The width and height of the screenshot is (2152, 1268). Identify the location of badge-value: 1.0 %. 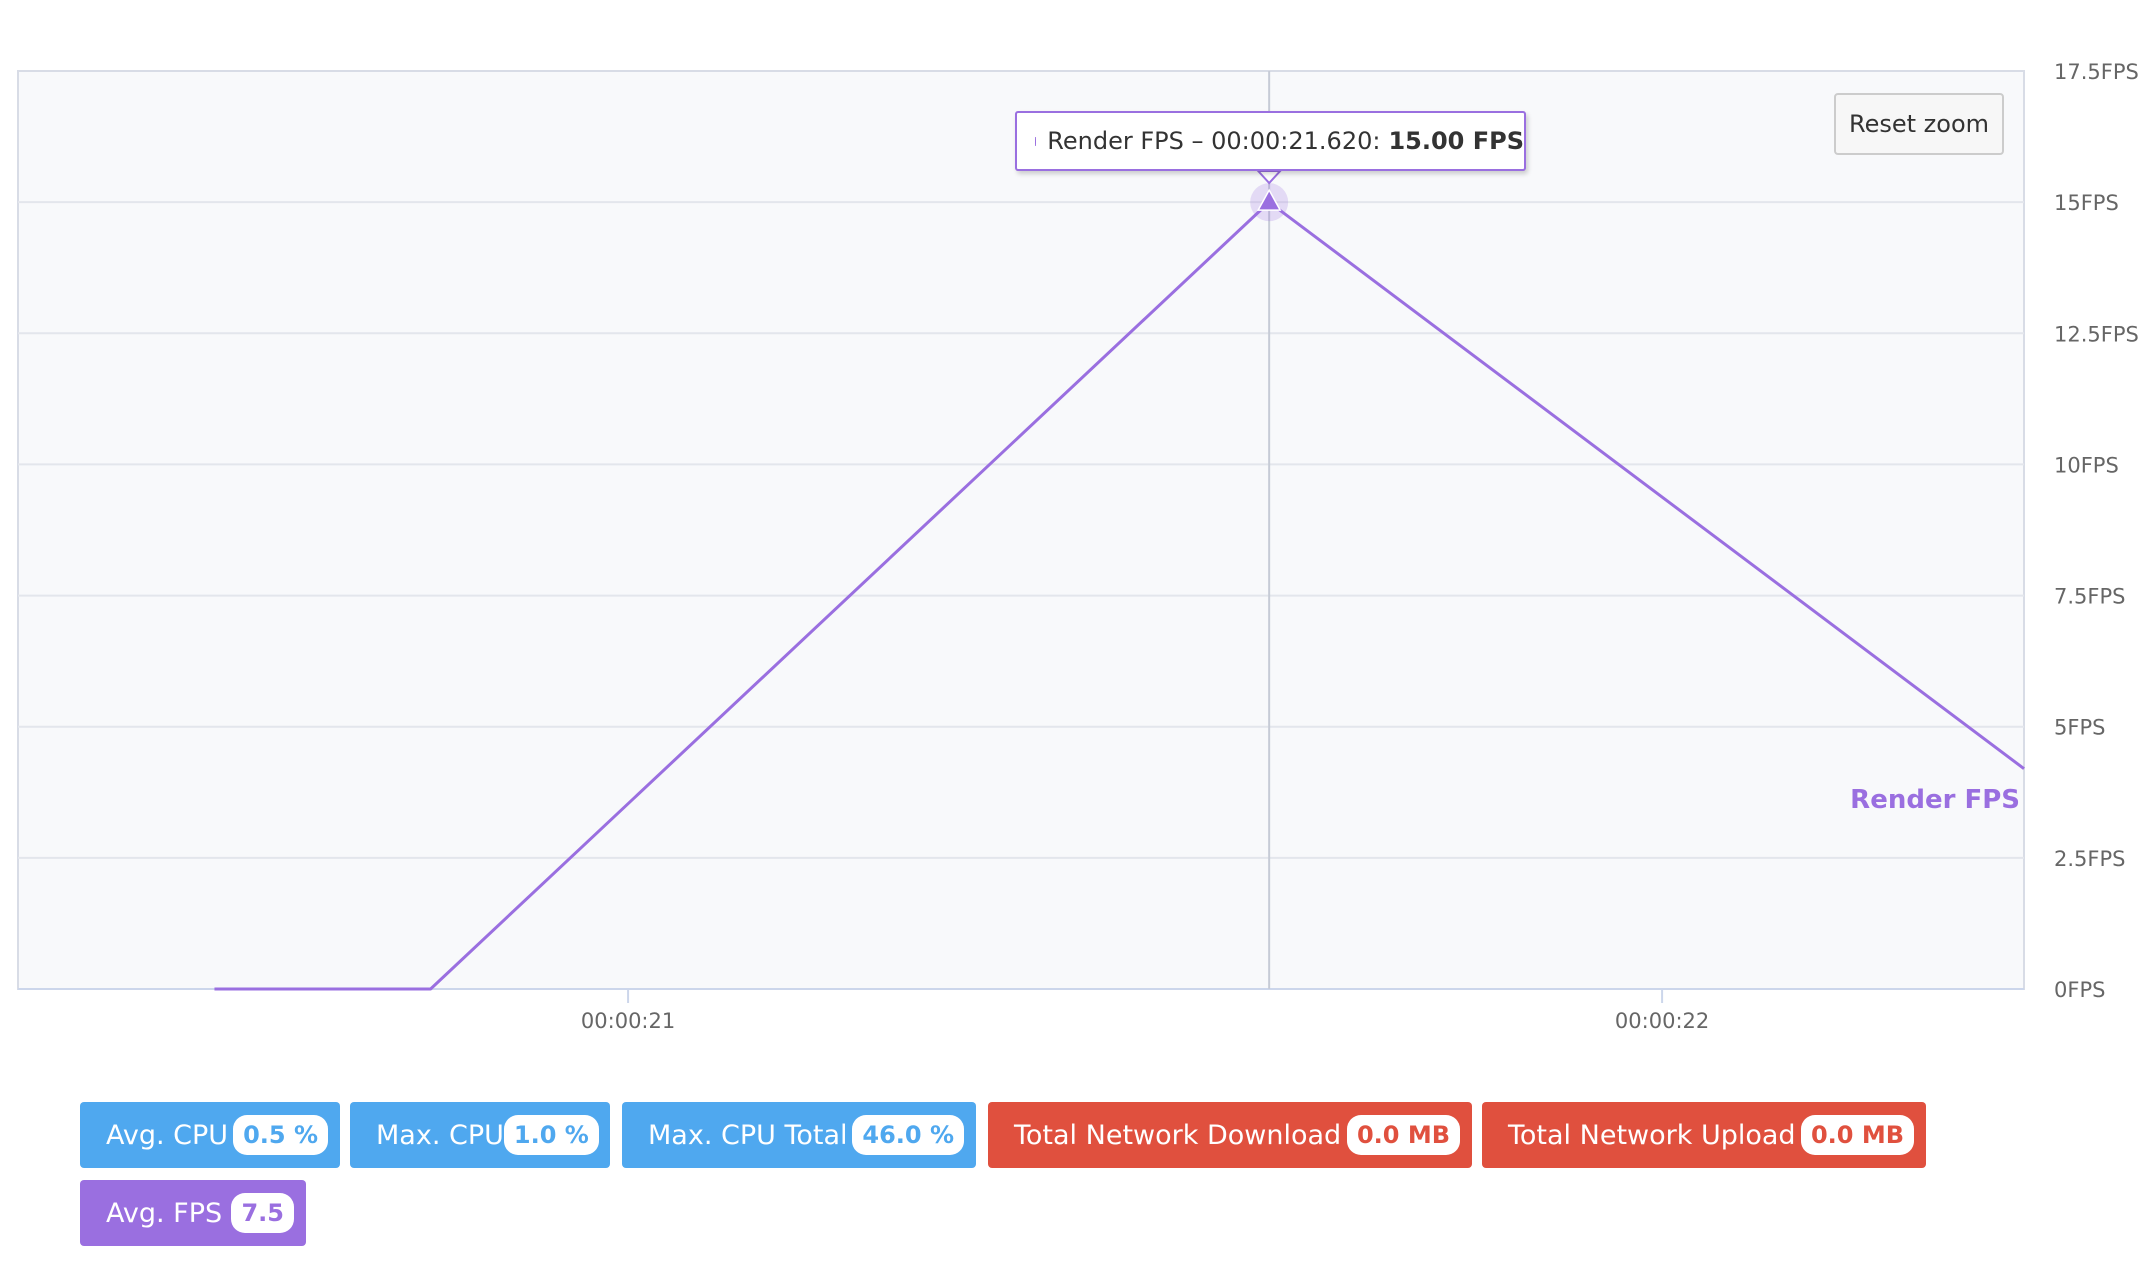
(551, 1135).